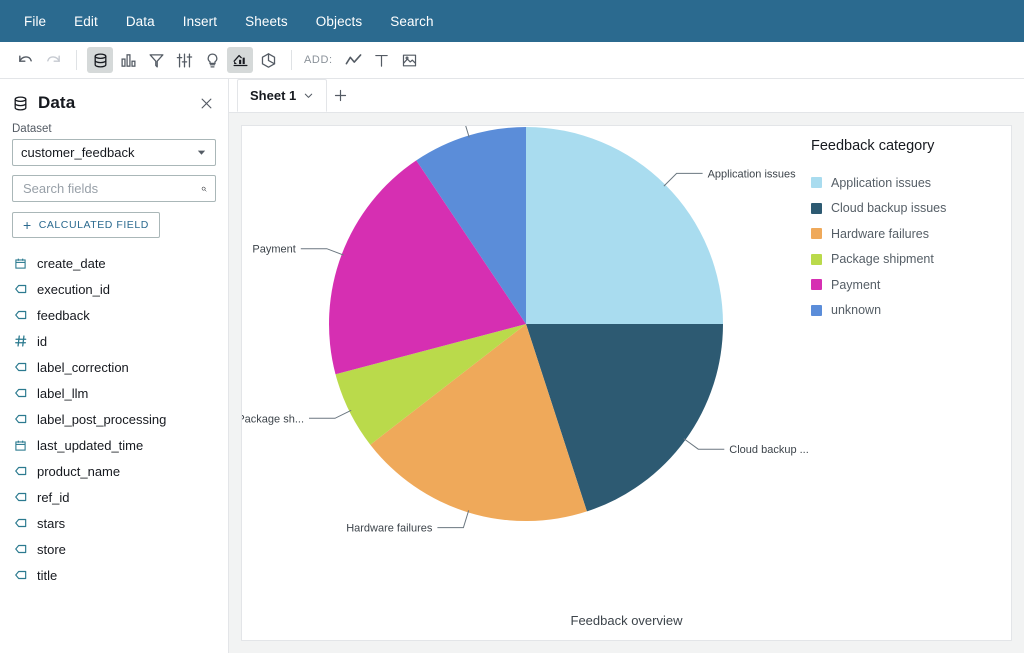  Describe the element at coordinates (204, 188) in the screenshot. I see `search-icon` at that location.